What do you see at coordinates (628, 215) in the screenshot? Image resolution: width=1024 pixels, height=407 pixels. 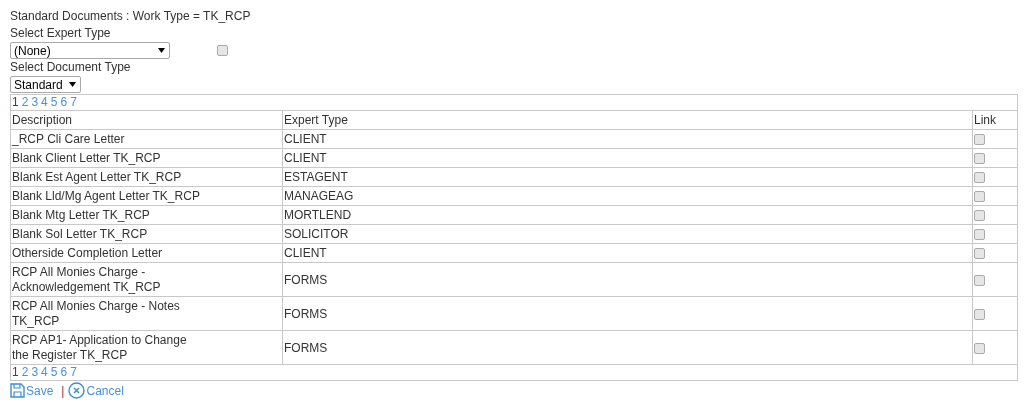 I see `table-cell: MORTLEND` at bounding box center [628, 215].